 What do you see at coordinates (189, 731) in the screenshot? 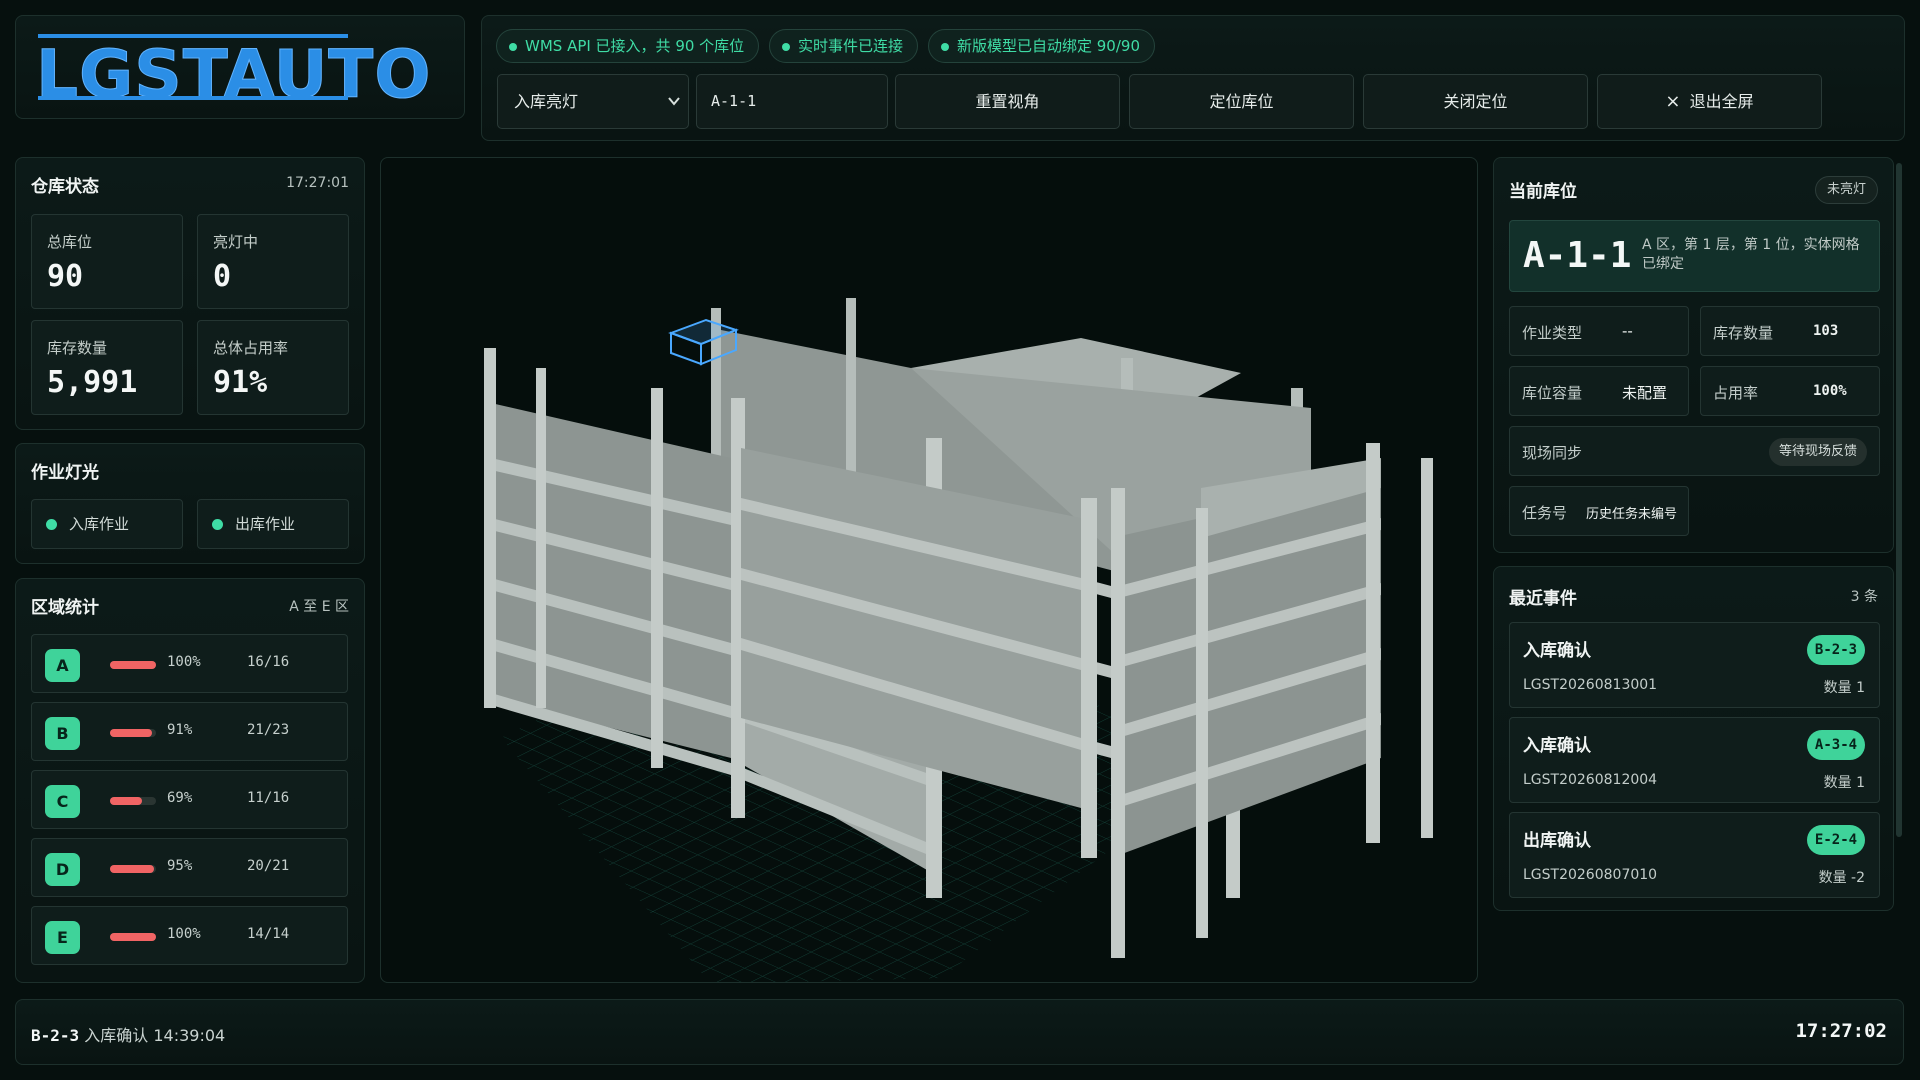
I see `zone-row: B 91% 21/23` at bounding box center [189, 731].